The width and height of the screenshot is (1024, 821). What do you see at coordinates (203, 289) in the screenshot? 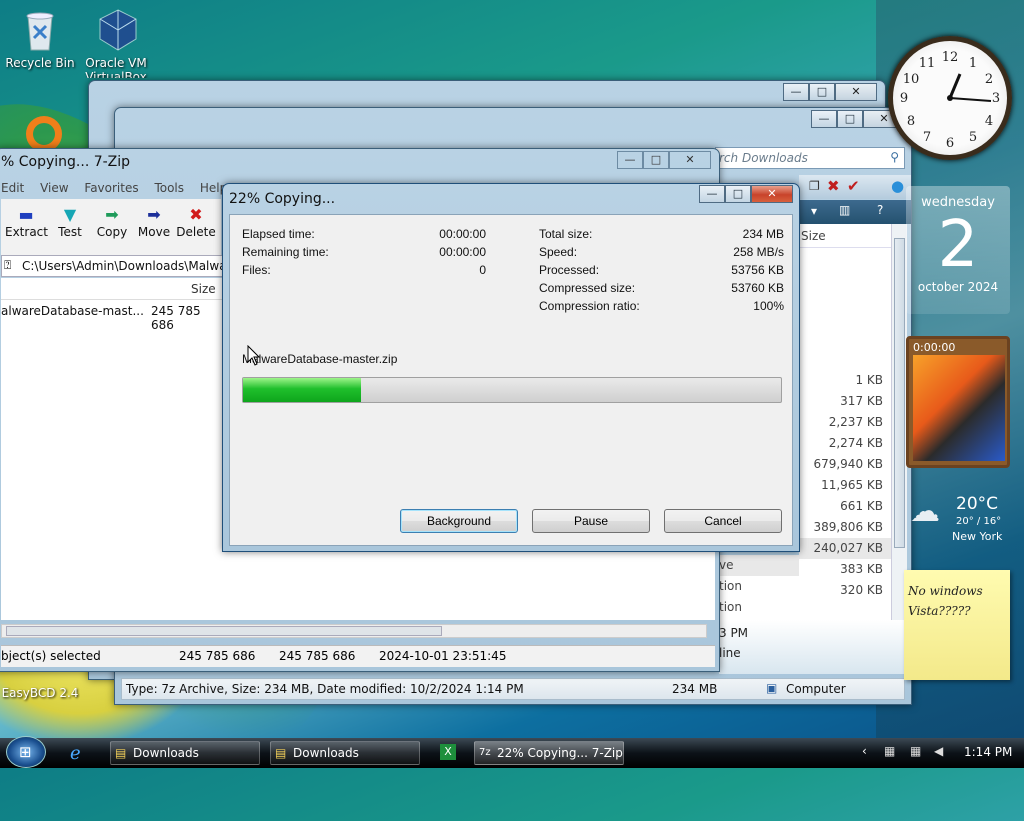
I see `column-size: Size` at bounding box center [203, 289].